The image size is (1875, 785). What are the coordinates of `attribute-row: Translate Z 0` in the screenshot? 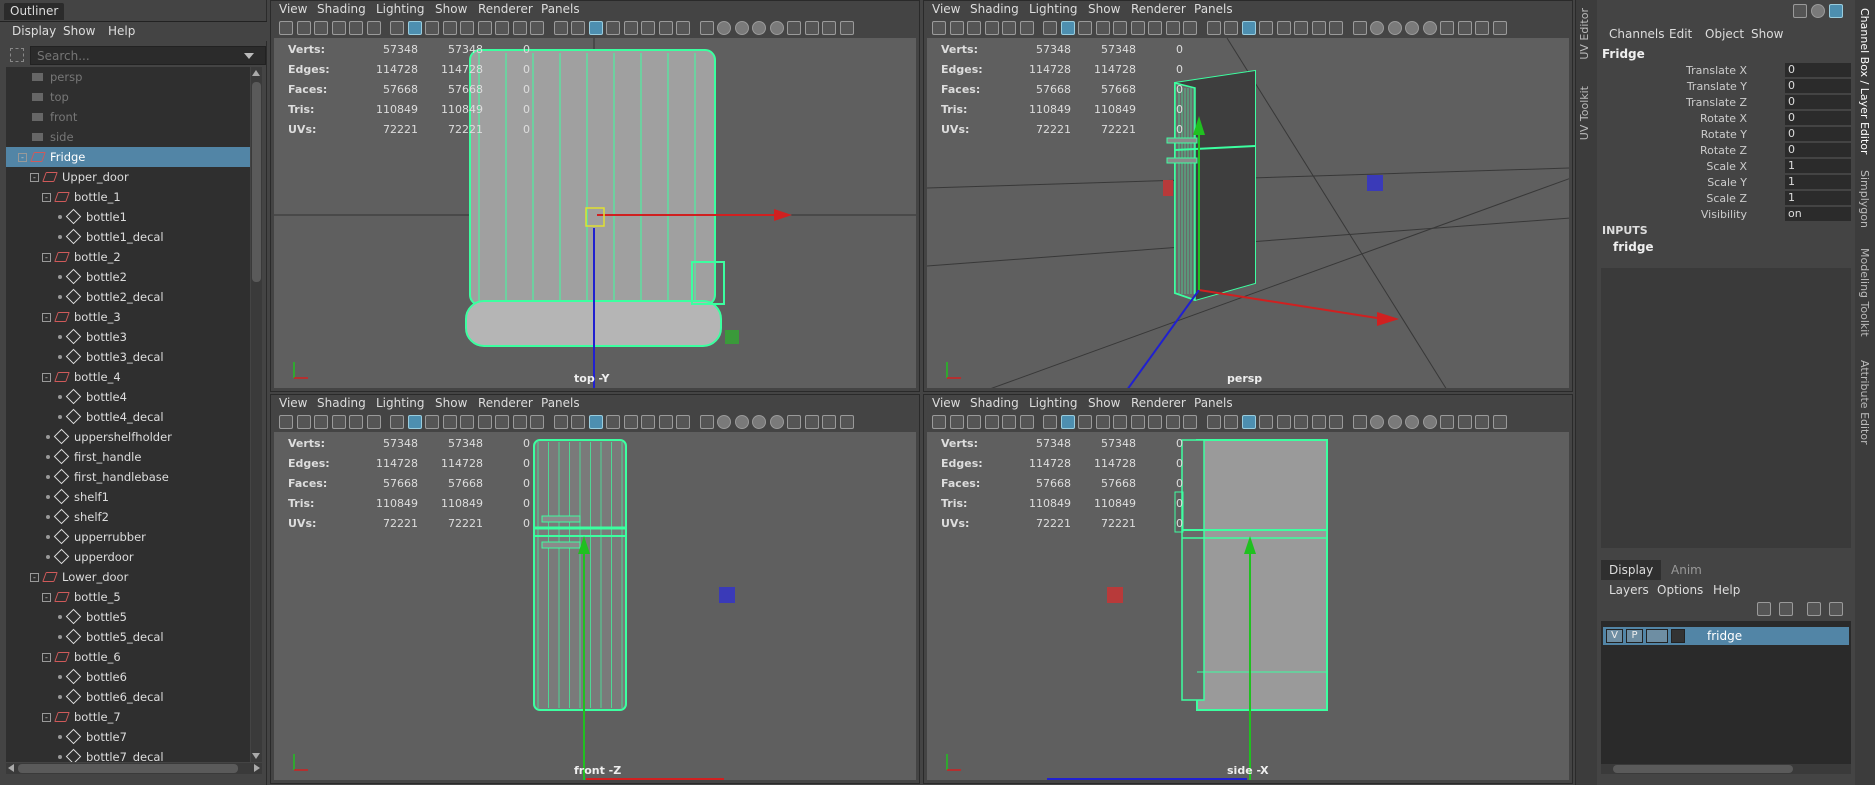 It's located at (1726, 103).